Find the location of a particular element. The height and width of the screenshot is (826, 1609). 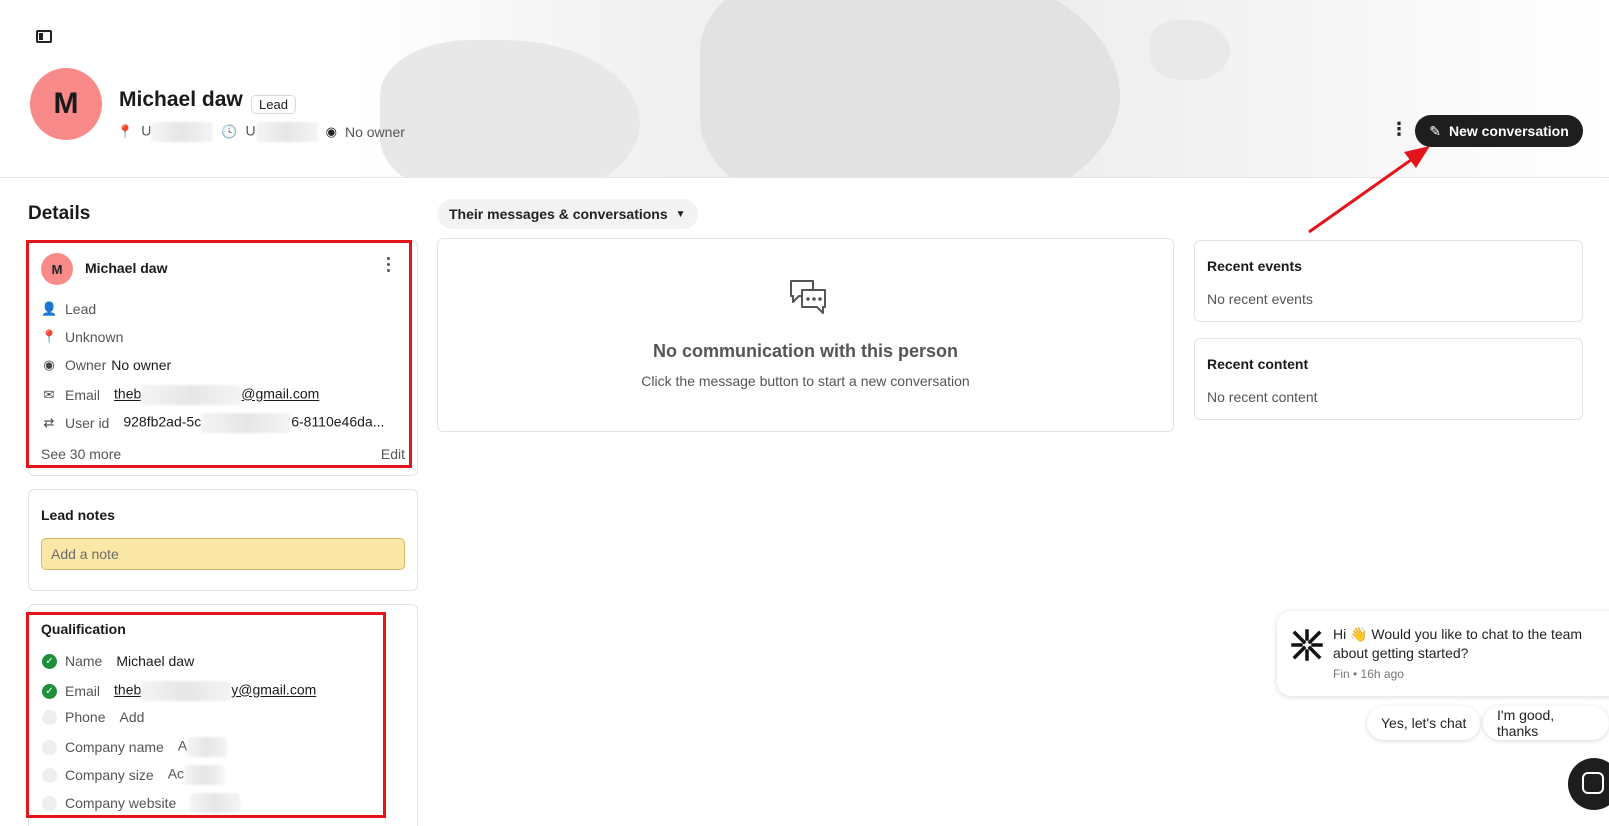

edit-button: Edit is located at coordinates (393, 454).